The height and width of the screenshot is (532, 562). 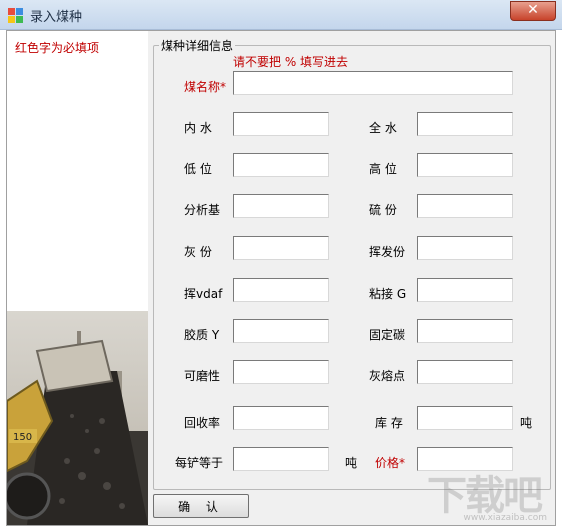 I want to click on total-moisture-input, so click(x=465, y=124).